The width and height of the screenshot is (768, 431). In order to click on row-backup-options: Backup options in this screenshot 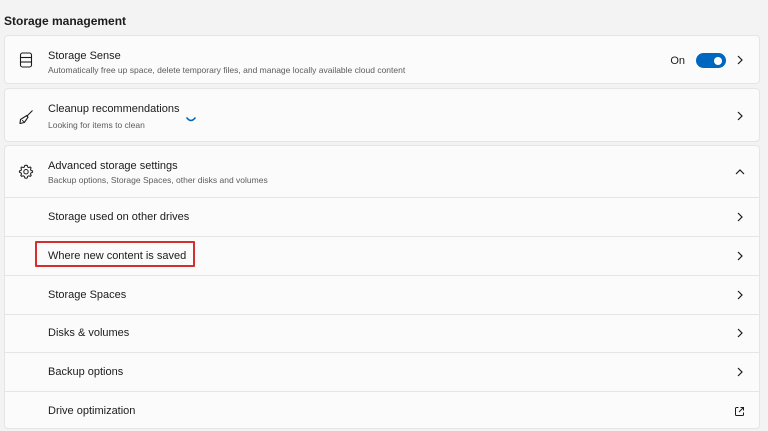, I will do `click(382, 372)`.